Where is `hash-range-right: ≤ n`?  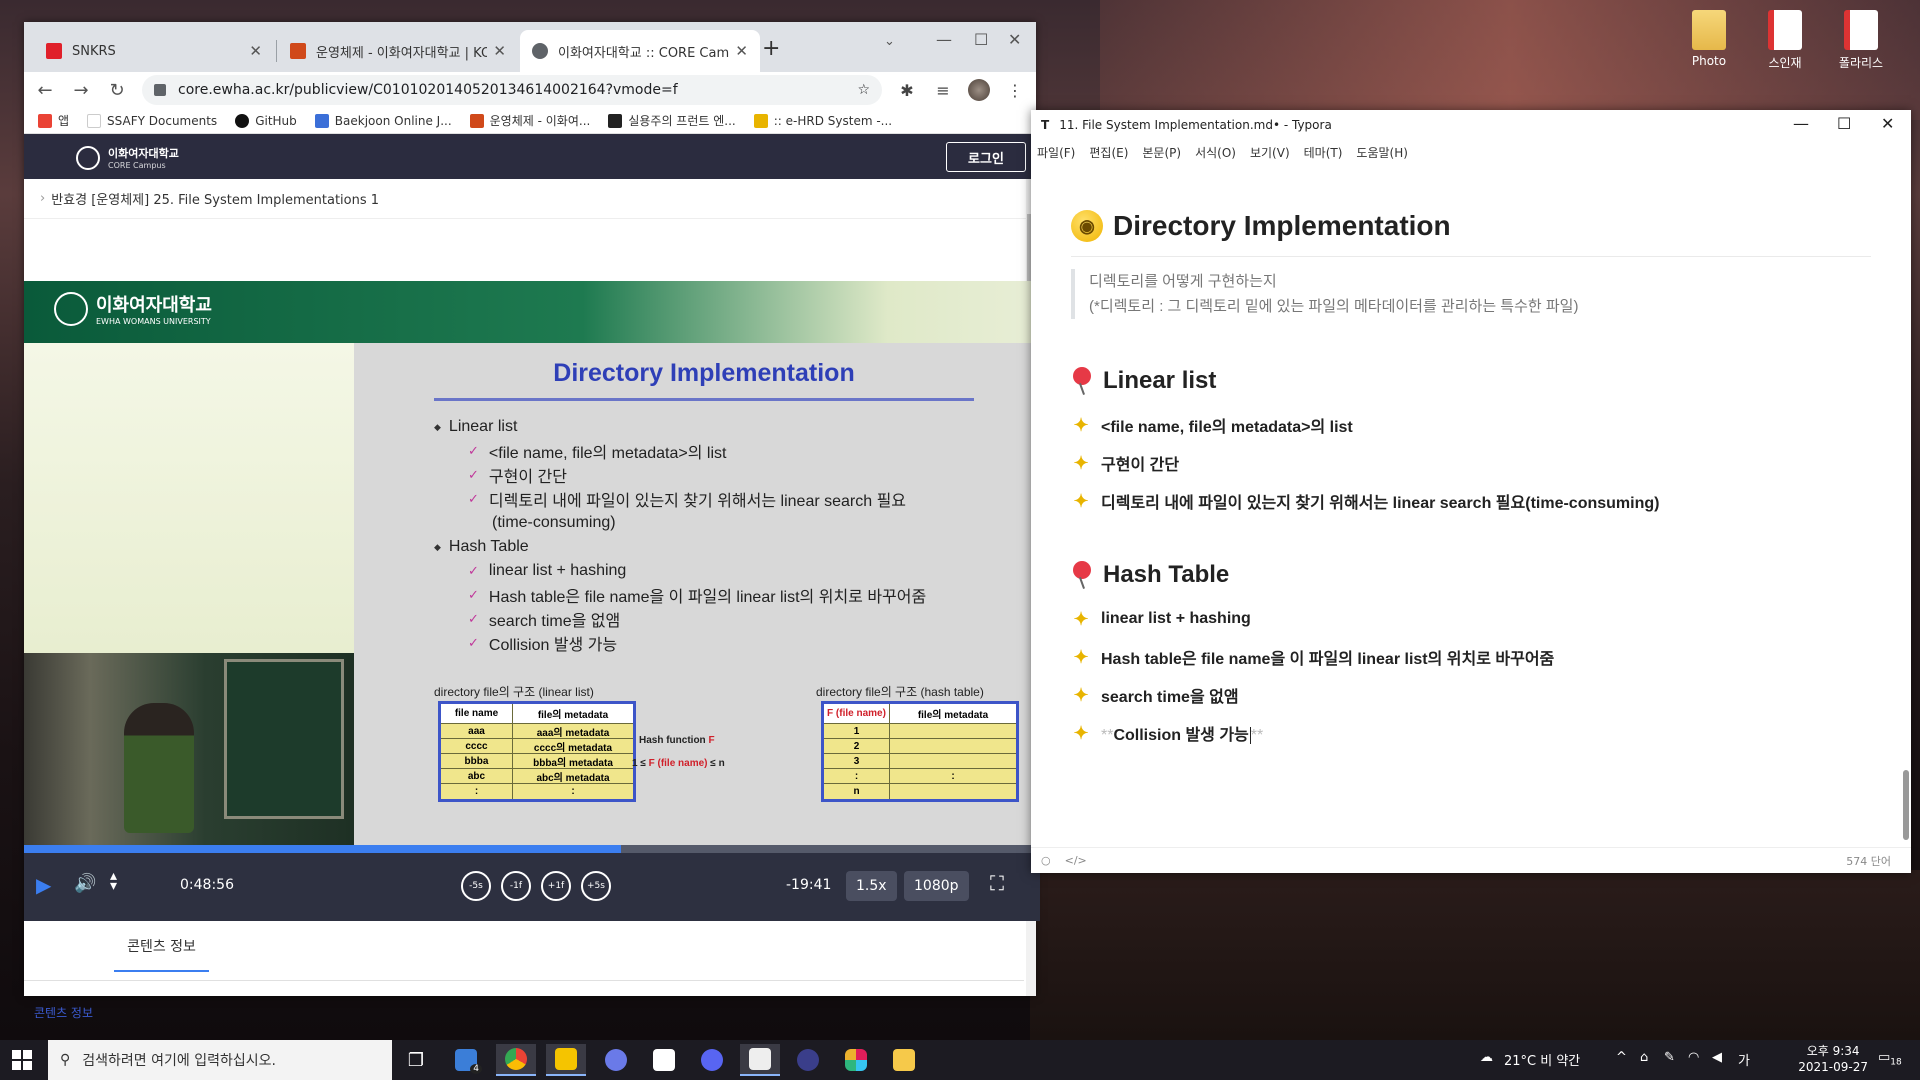 hash-range-right: ≤ n is located at coordinates (717, 763).